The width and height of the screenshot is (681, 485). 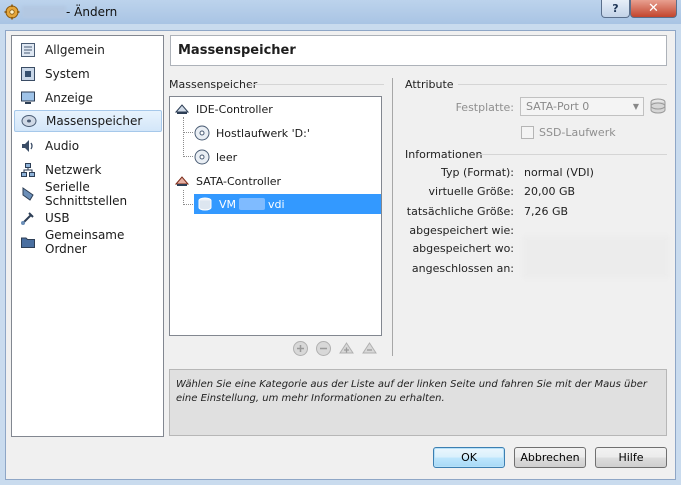 I want to click on titlebar-close-button: ✕, so click(x=653, y=9).